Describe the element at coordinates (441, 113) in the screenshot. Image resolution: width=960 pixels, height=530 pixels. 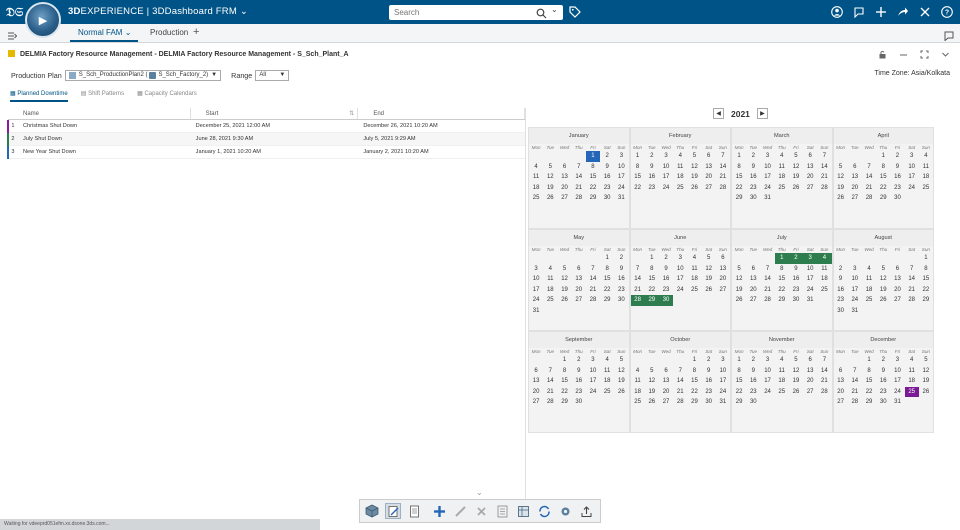
I see `column-header-end: End` at that location.